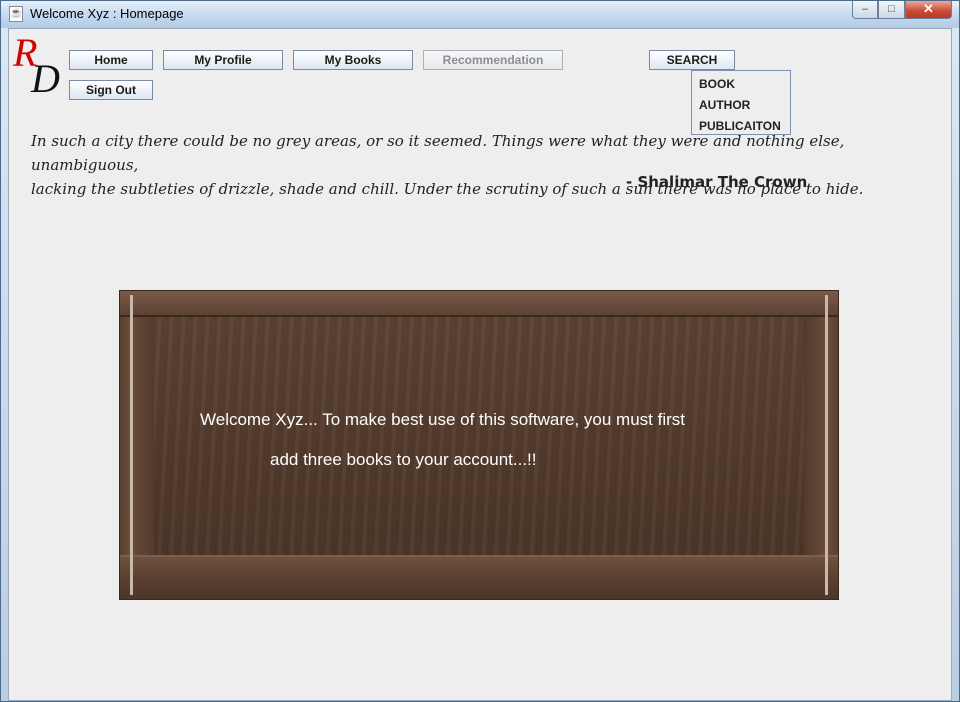 The width and height of the screenshot is (960, 702). What do you see at coordinates (45, 78) in the screenshot?
I see `logo-letter-d: D` at bounding box center [45, 78].